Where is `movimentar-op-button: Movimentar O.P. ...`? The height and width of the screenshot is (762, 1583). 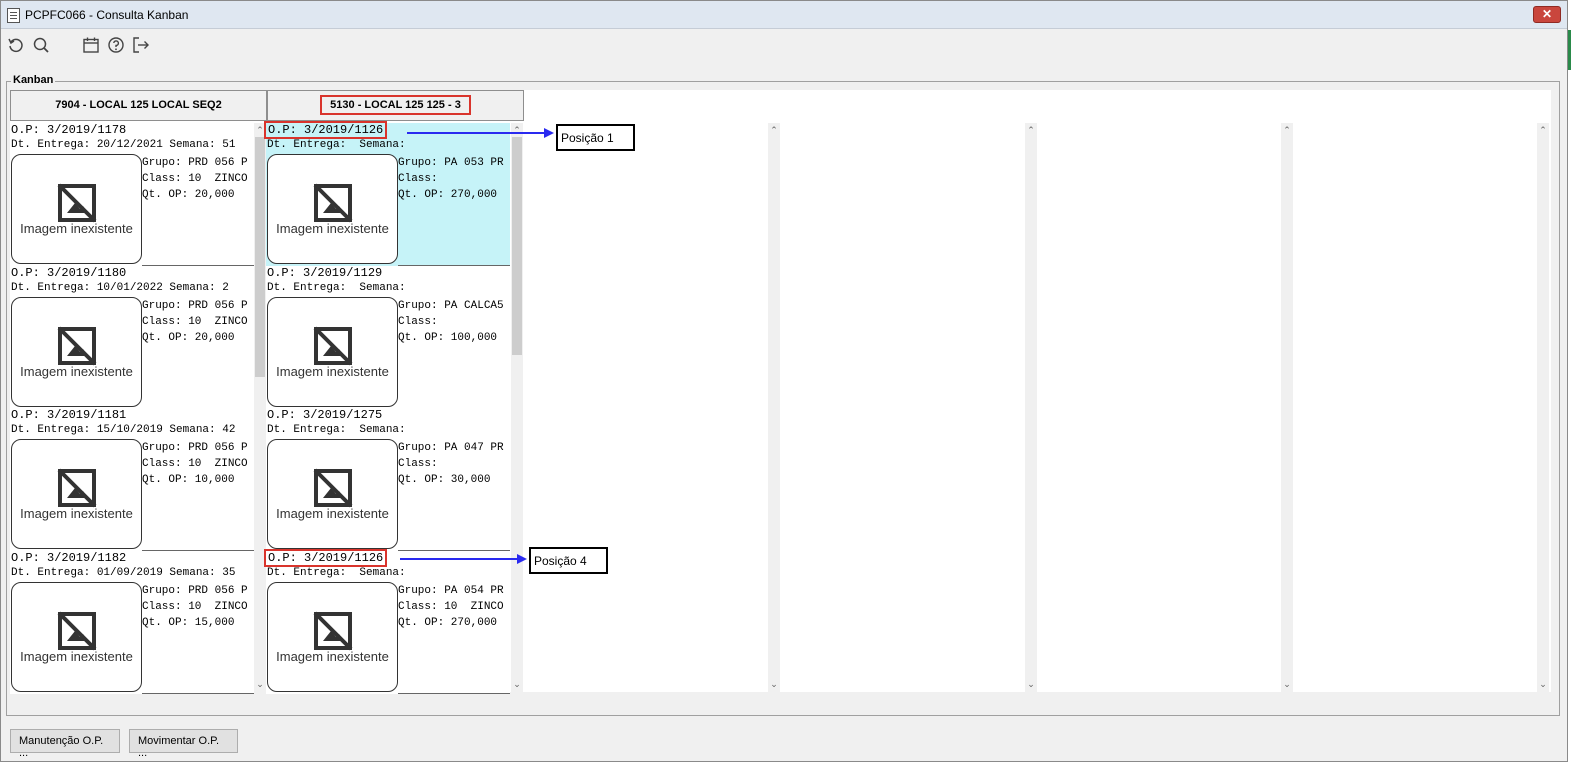
movimentar-op-button: Movimentar O.P. ... is located at coordinates (183, 744).